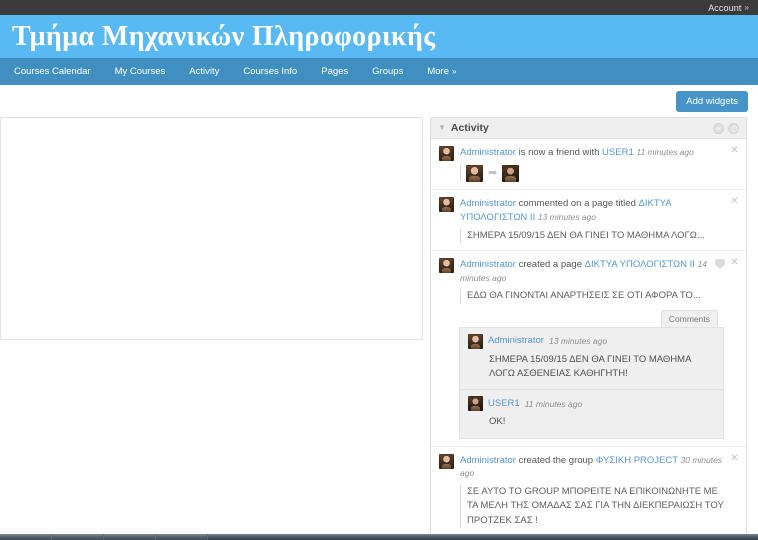 This screenshot has height=540, width=758. I want to click on nav-item-courses-info: Courses Info, so click(276, 71).